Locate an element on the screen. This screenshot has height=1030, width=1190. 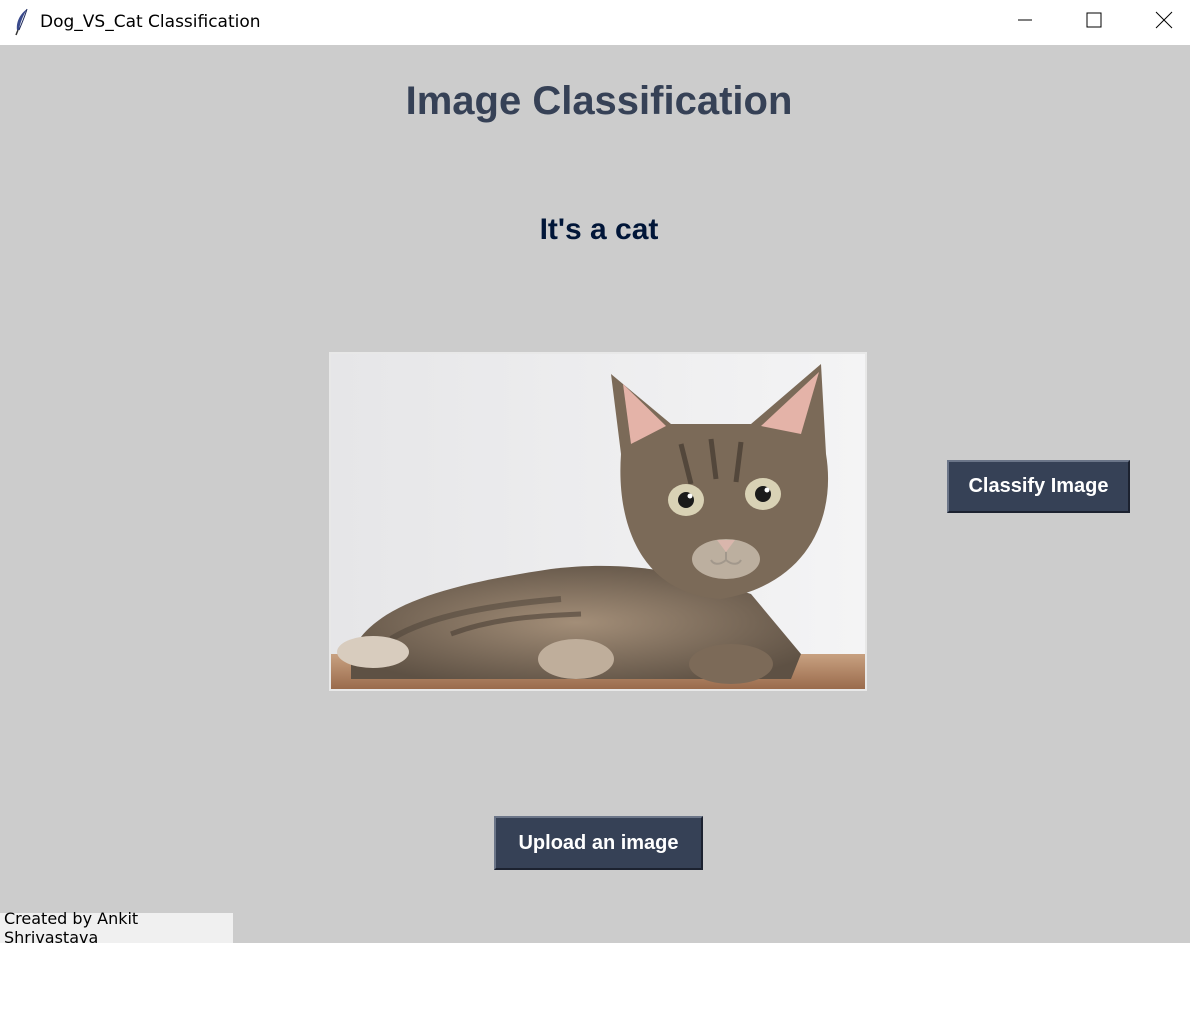
maximize-icon is located at coordinates (1094, 22).